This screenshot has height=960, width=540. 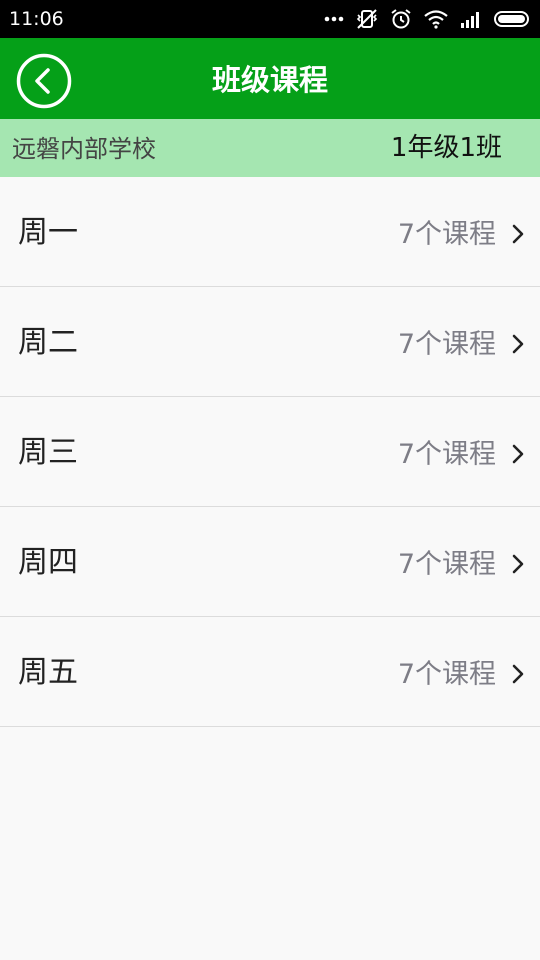 I want to click on info-bar: 远磐内部学校 1年级1班, so click(x=270, y=148).